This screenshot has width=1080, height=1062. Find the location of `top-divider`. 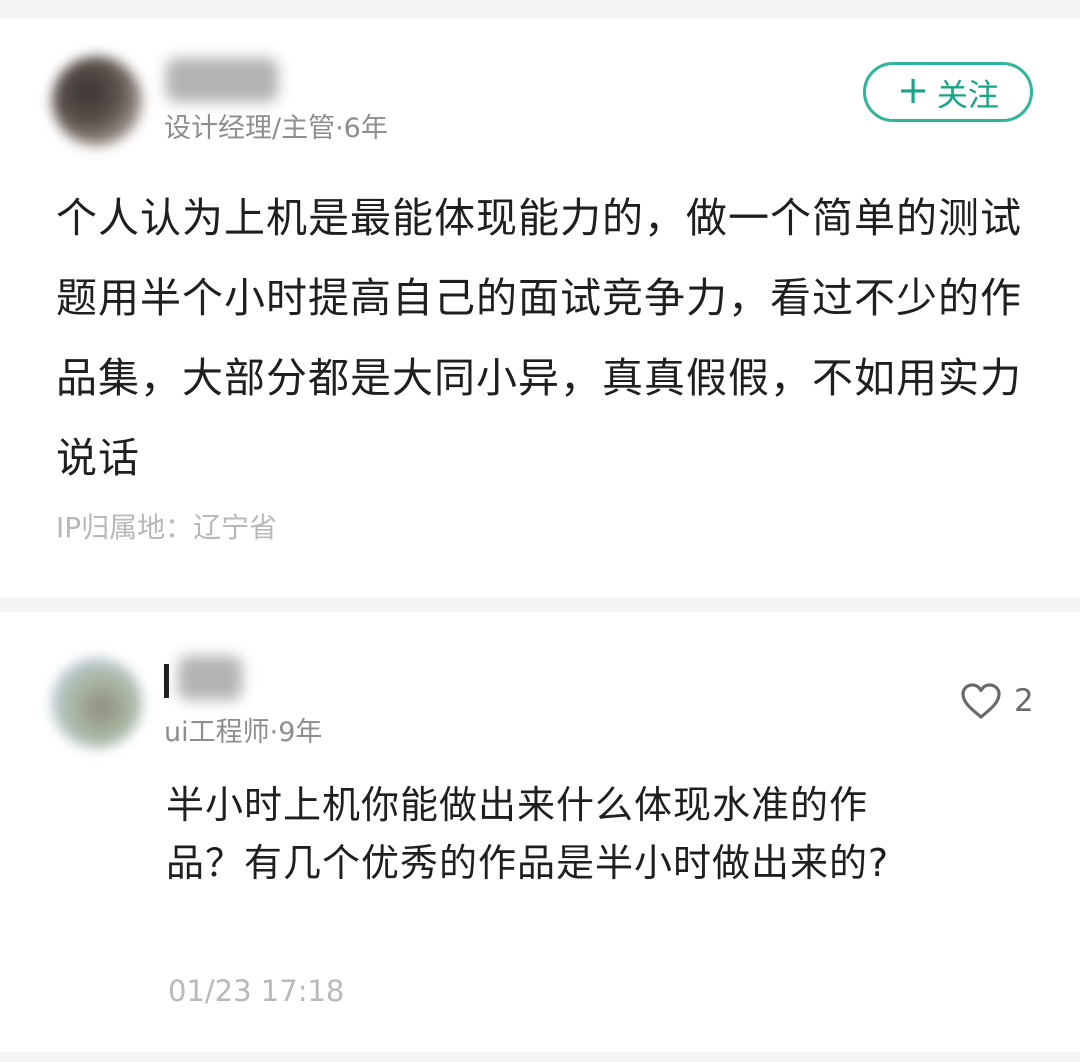

top-divider is located at coordinates (540, 9).